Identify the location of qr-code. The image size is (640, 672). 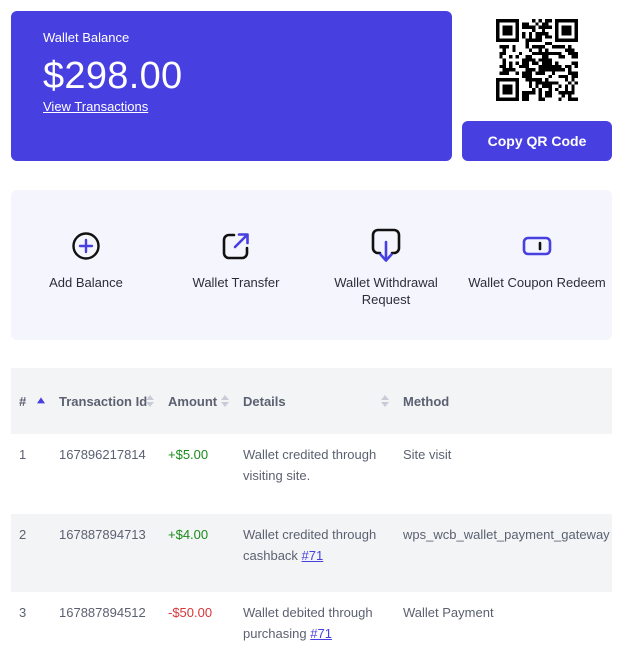
(537, 60).